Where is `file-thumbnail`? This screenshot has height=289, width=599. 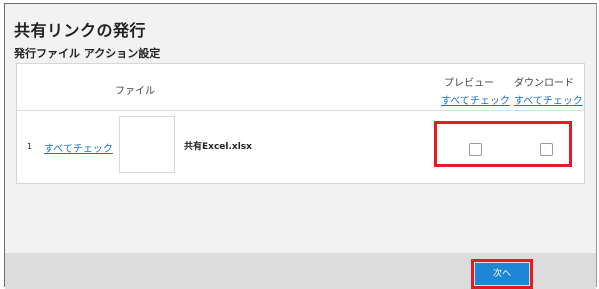
file-thumbnail is located at coordinates (147, 144).